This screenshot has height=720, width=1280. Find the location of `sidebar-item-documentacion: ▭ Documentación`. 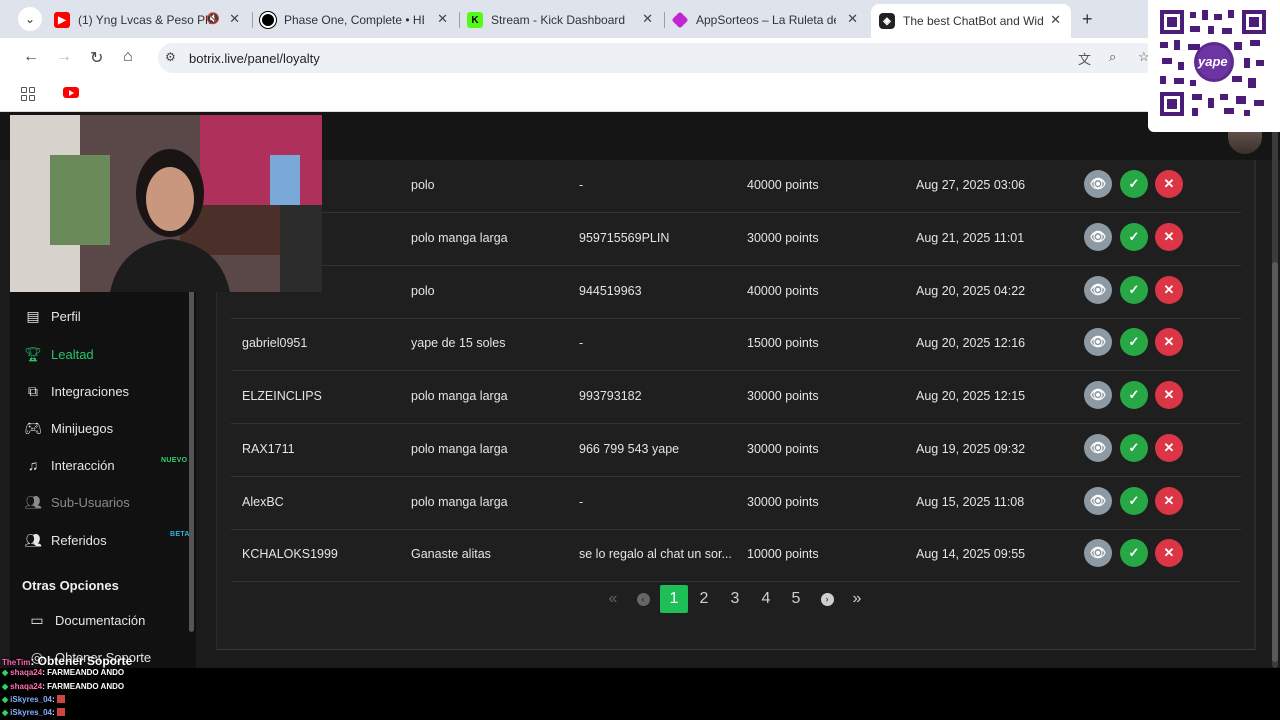

sidebar-item-documentacion: ▭ Documentación is located at coordinates (86, 620).